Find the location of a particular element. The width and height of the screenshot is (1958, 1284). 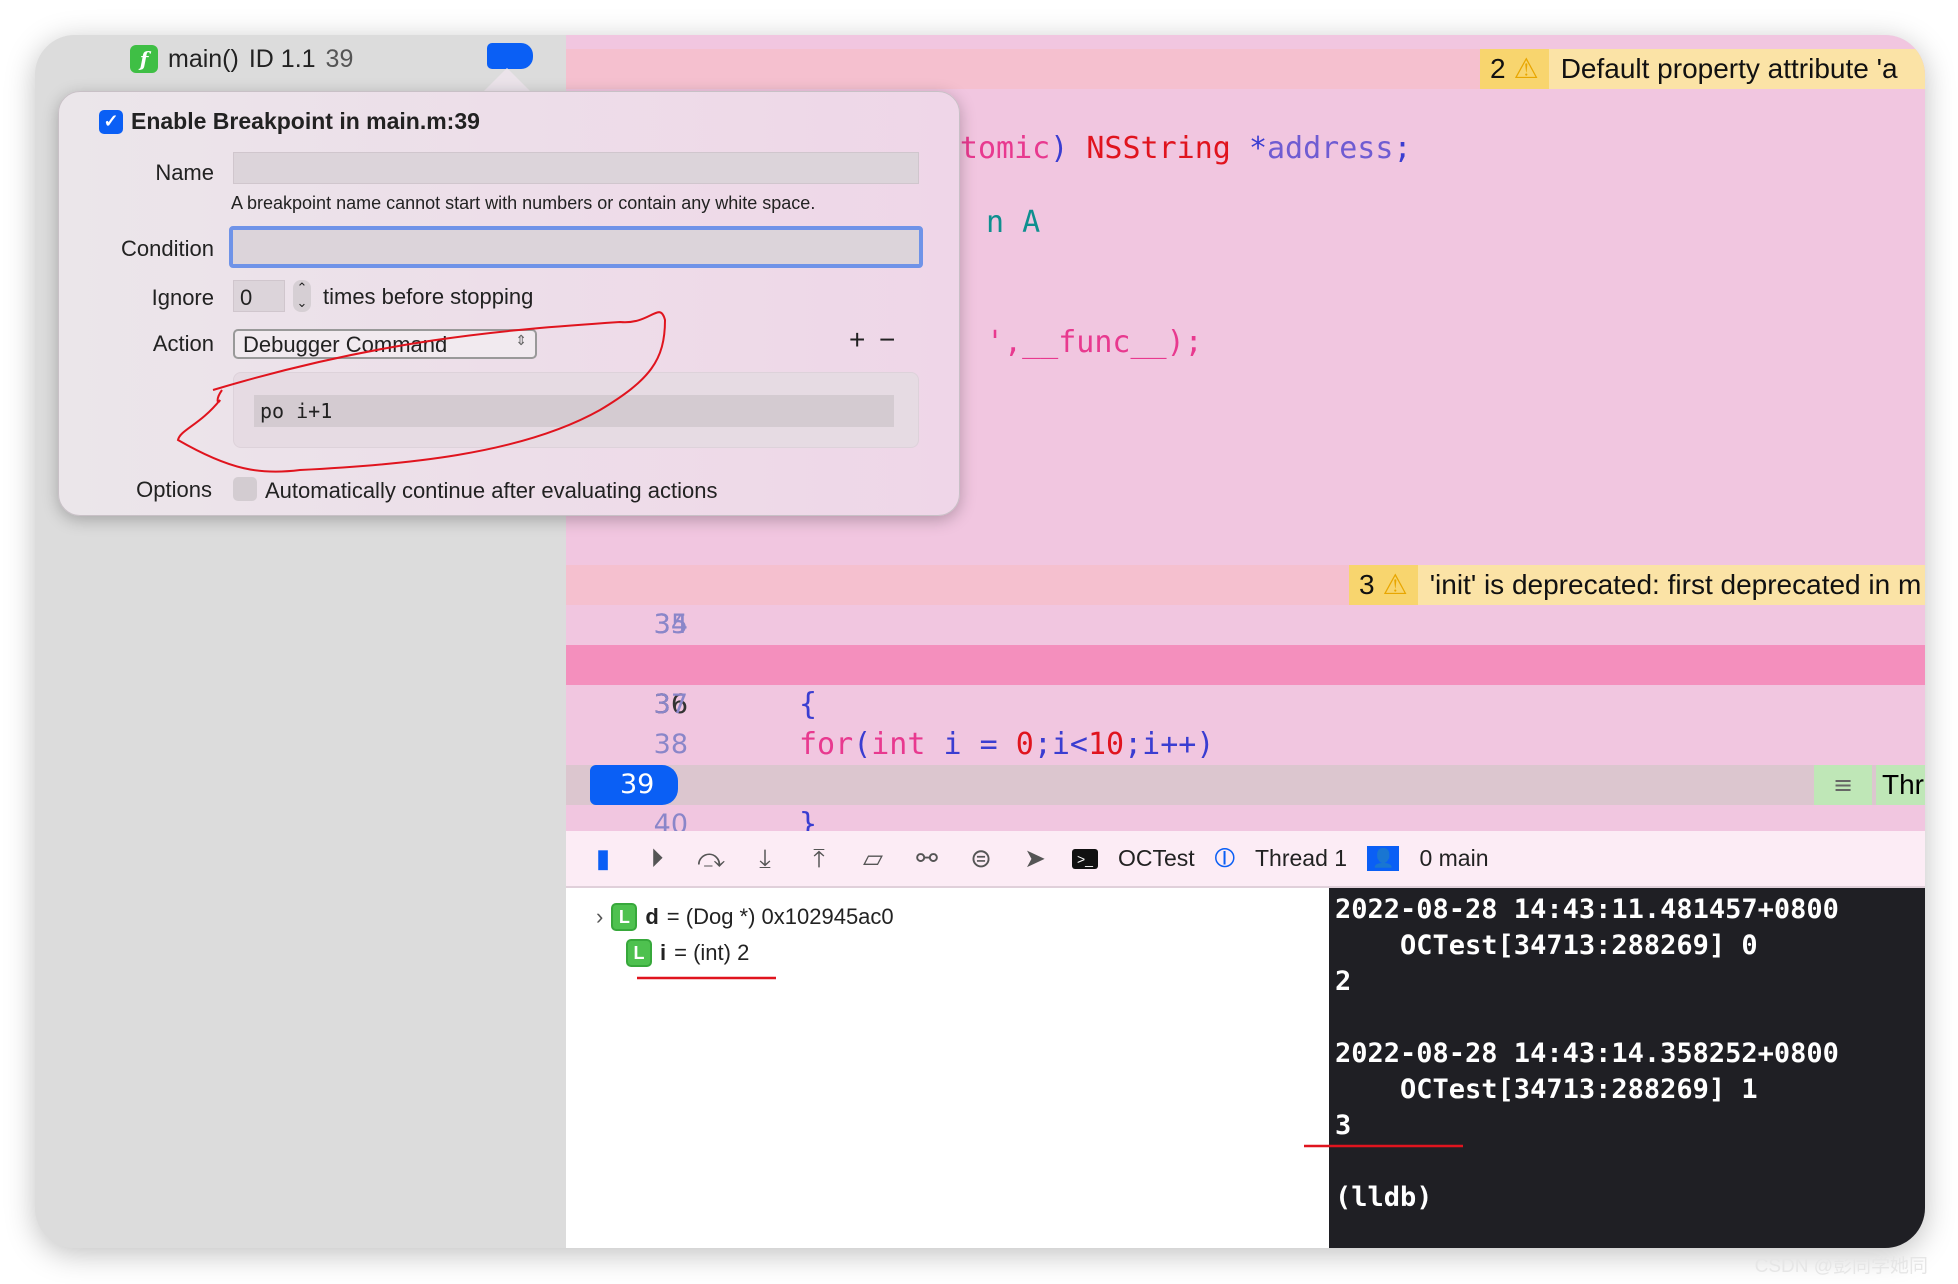

condition-label: Condition is located at coordinates (167, 248).